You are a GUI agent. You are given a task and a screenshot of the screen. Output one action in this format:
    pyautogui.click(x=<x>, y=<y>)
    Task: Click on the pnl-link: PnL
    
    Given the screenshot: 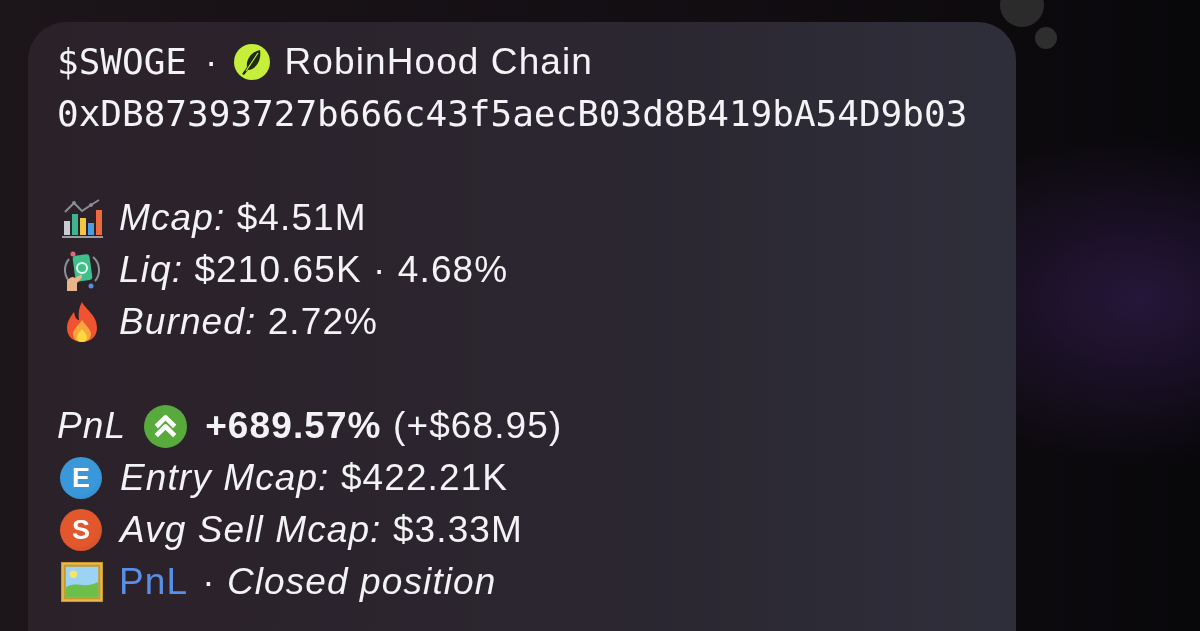 What is the action you would take?
    pyautogui.click(x=154, y=582)
    